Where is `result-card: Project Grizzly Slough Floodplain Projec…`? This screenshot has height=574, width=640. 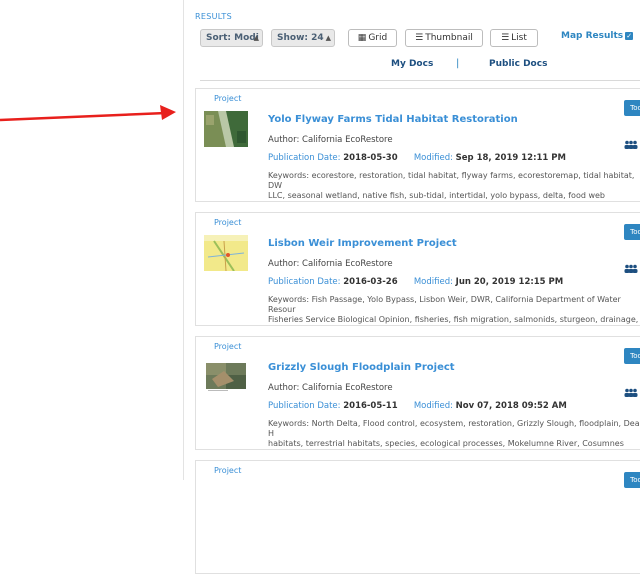
result-card: Project Grizzly Slough Floodplain Projec… is located at coordinates (417, 393).